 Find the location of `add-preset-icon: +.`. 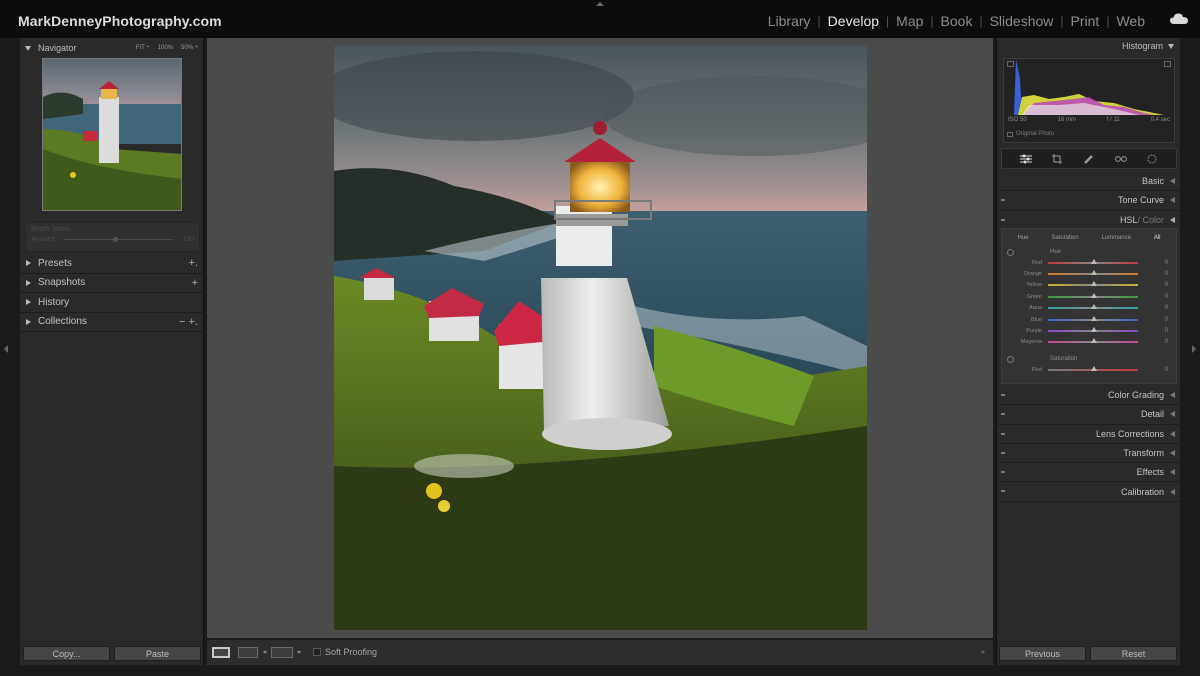

add-preset-icon: +. is located at coordinates (193, 263).